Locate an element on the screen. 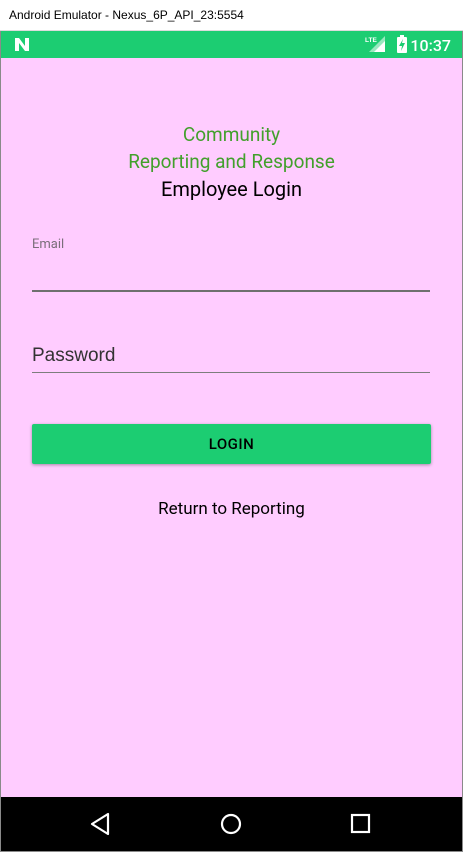 This screenshot has height=852, width=463. lte-signal-icon: LTE is located at coordinates (375, 44).